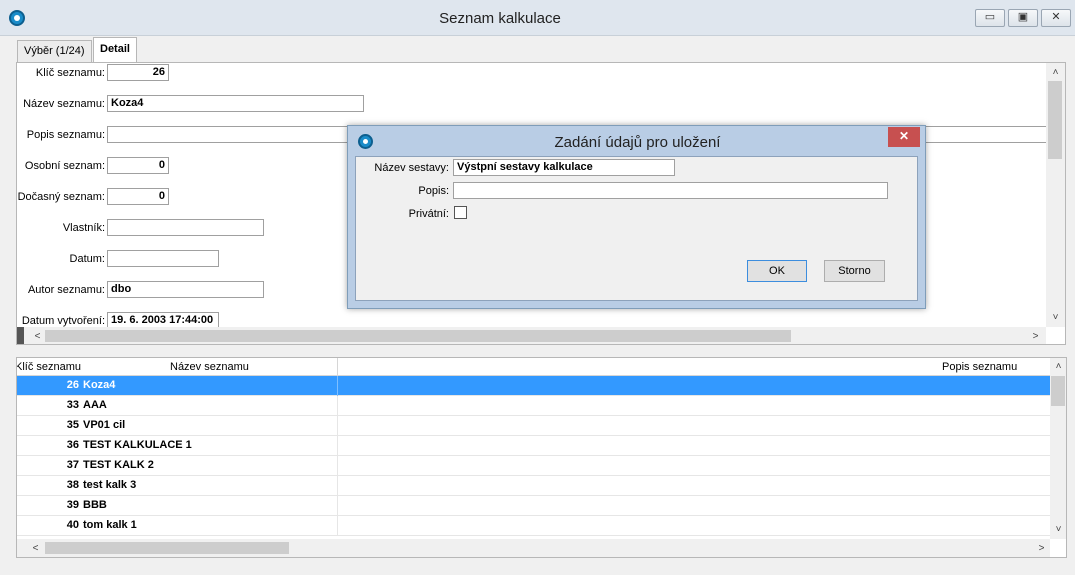 The height and width of the screenshot is (575, 1075). Describe the element at coordinates (72, 405) in the screenshot. I see `row-key: 33` at that location.